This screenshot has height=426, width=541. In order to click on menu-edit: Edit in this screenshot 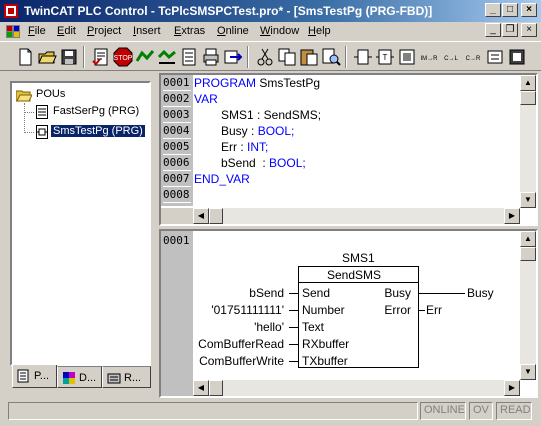, I will do `click(66, 31)`.